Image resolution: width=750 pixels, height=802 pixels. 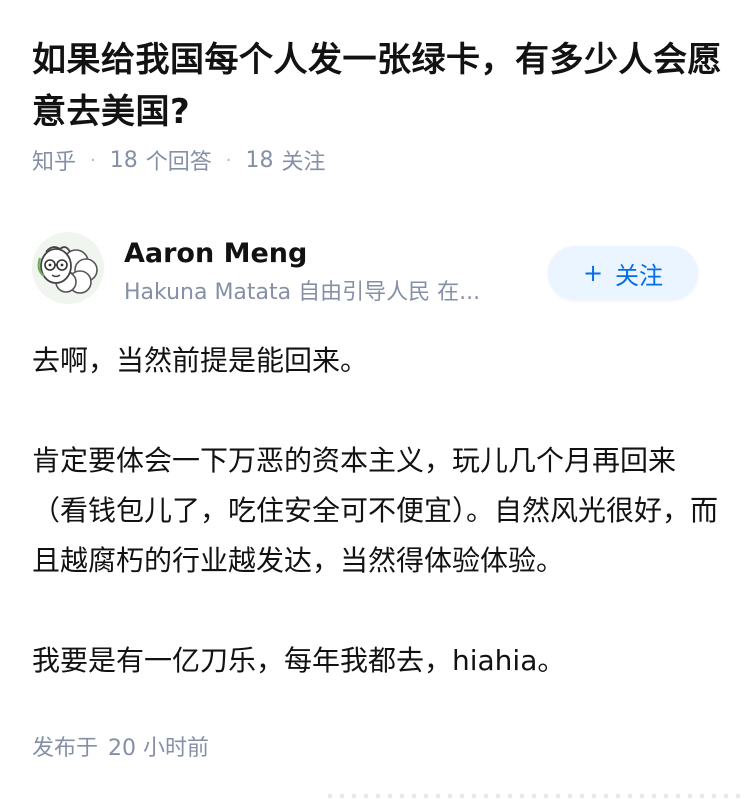 I want to click on publish-label: 发布于, so click(x=65, y=748).